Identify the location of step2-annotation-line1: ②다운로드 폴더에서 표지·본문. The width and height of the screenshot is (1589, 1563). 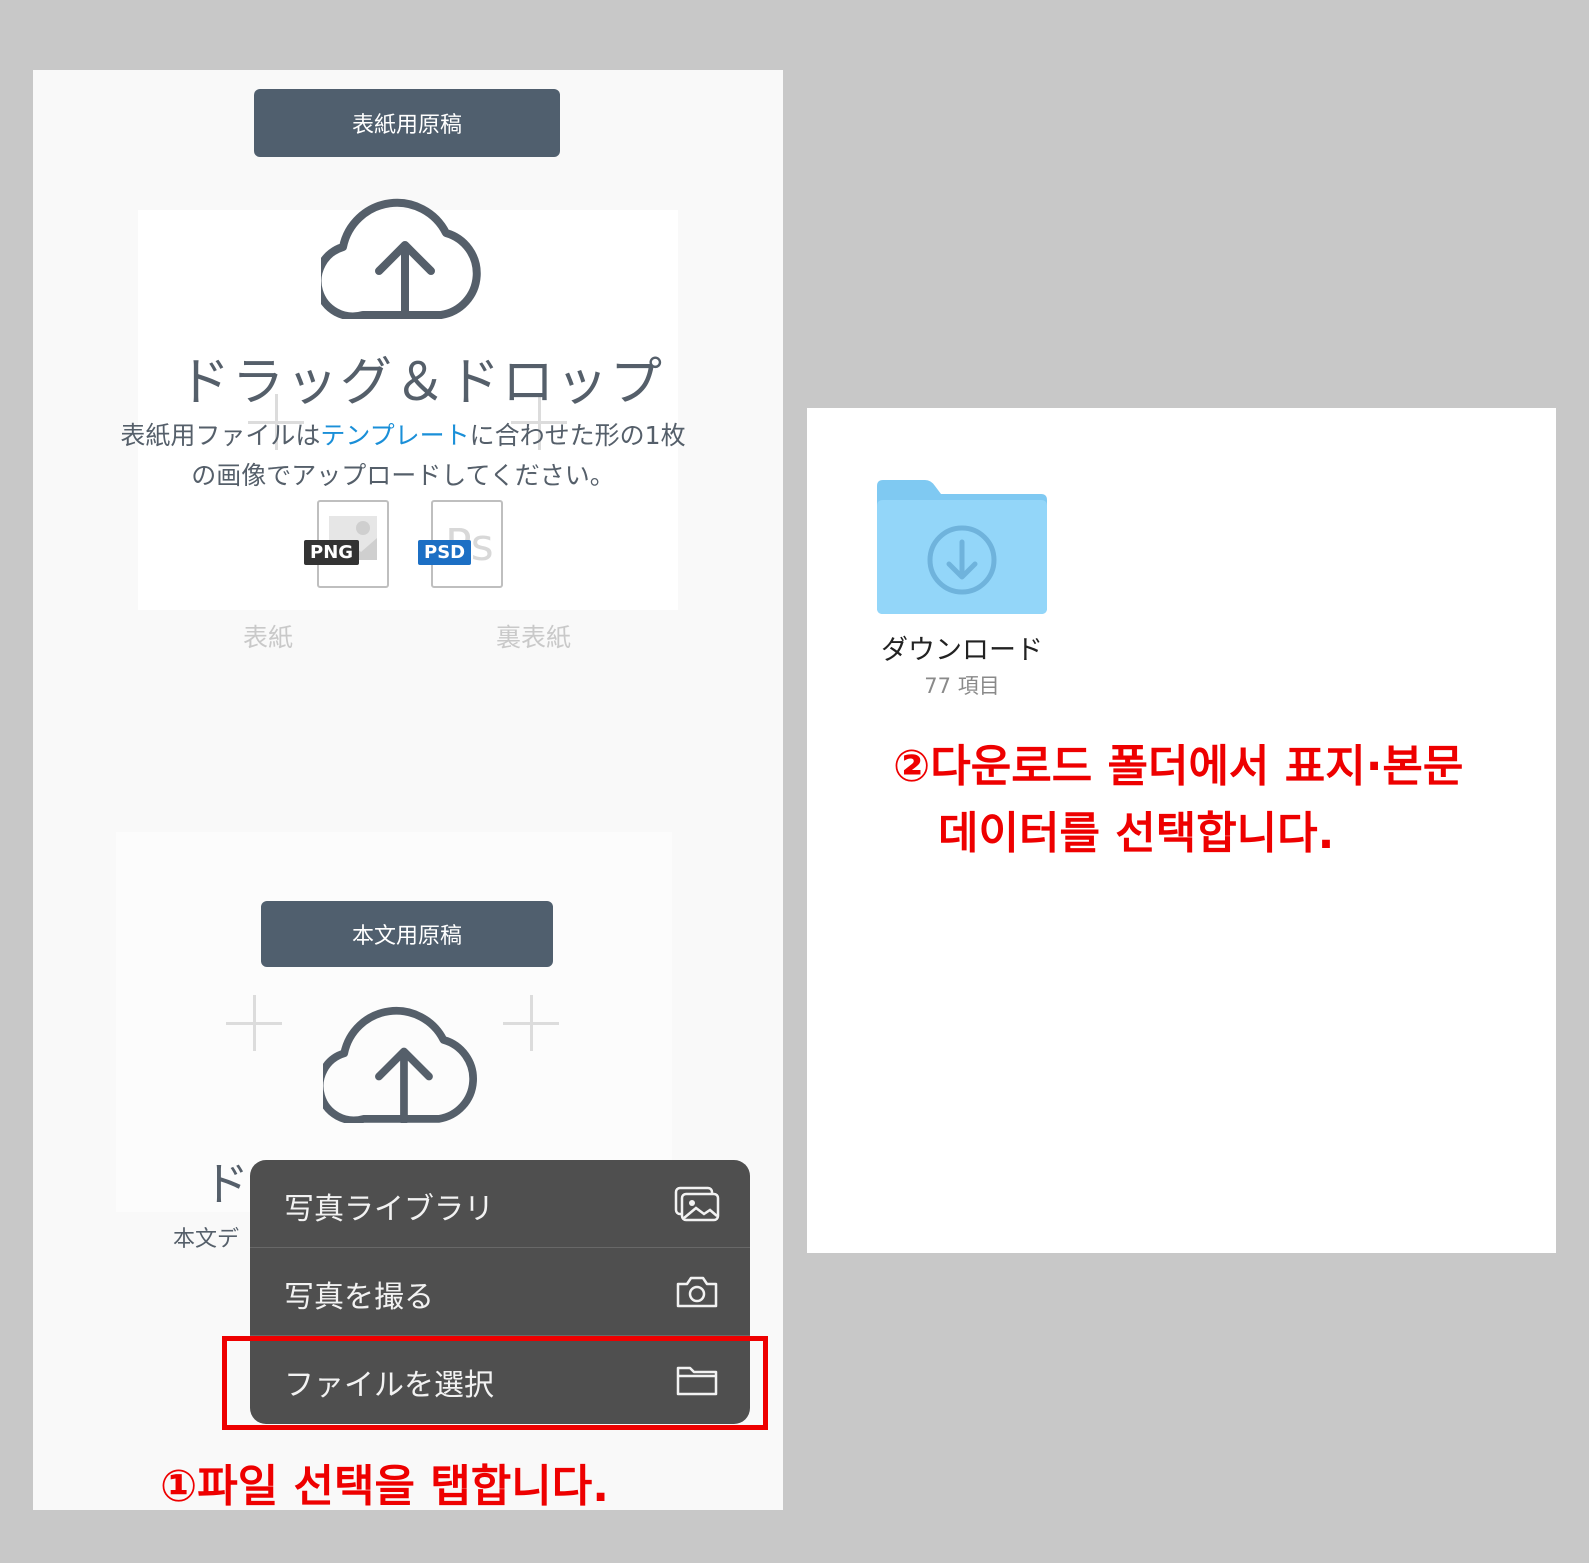
(1178, 766).